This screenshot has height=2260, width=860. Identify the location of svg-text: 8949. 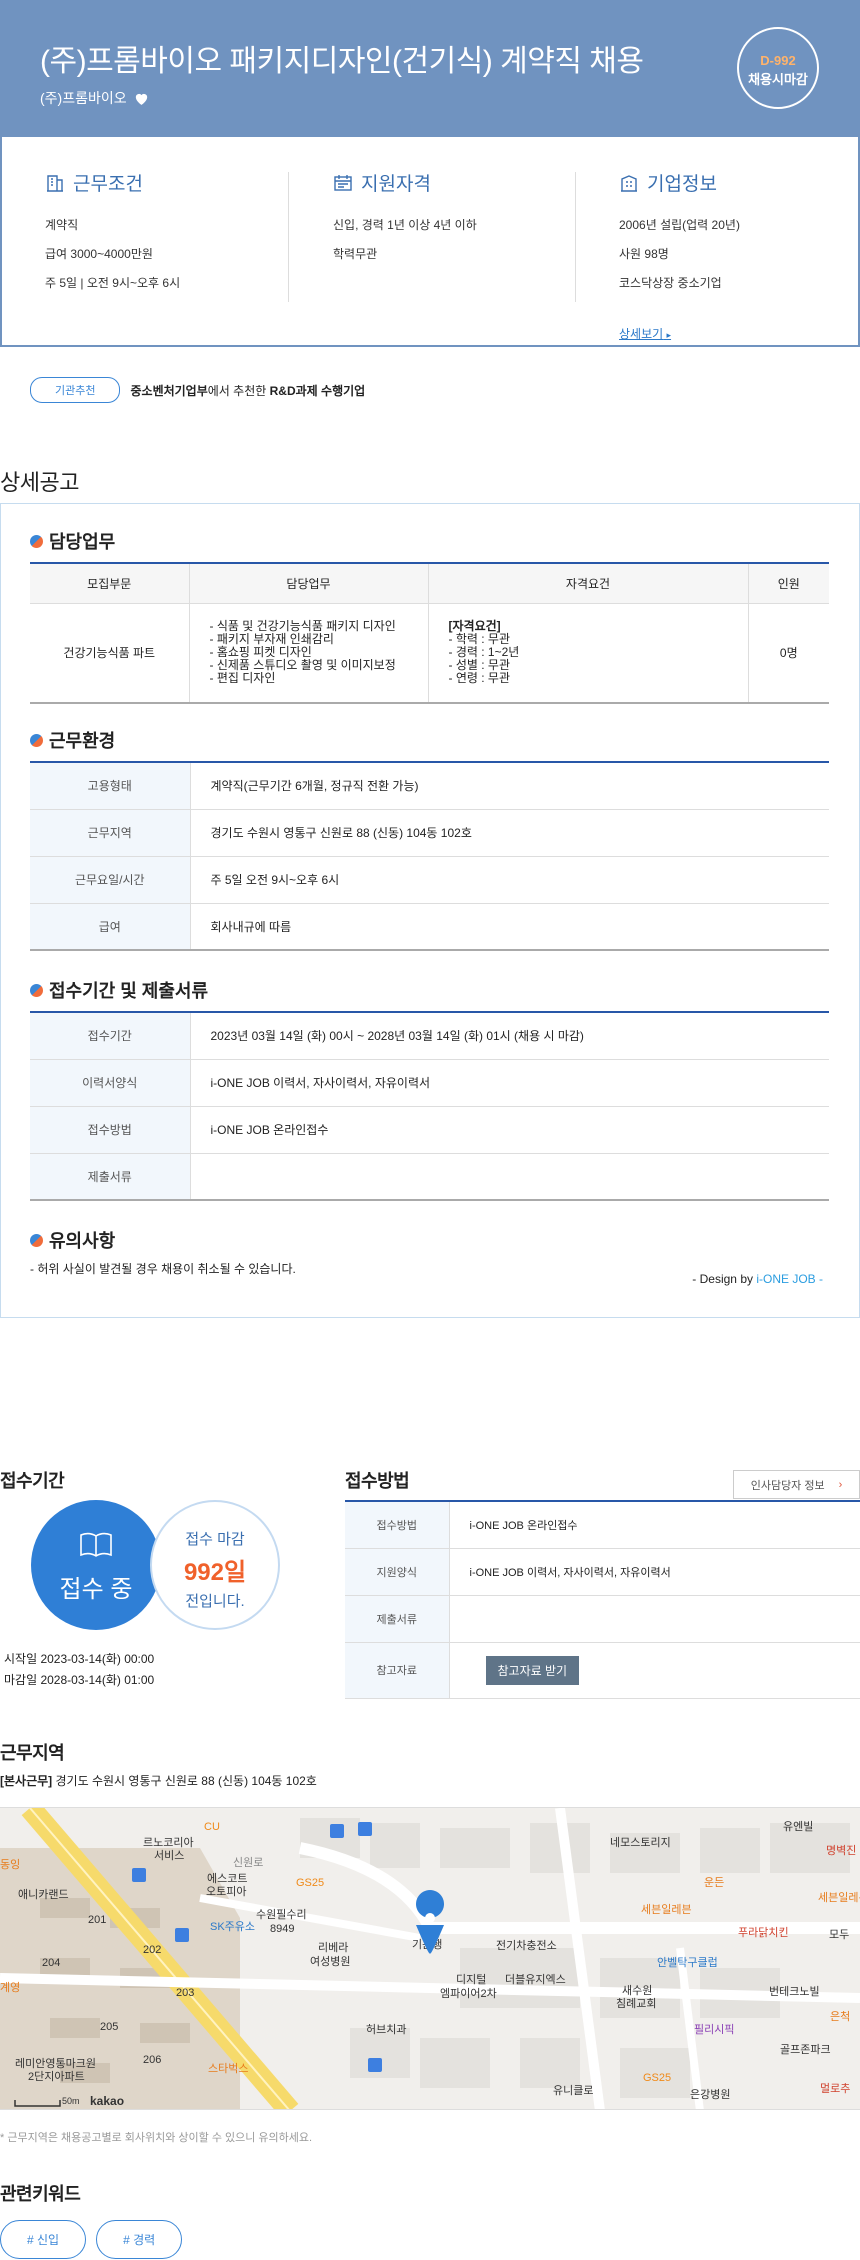
(282, 1929).